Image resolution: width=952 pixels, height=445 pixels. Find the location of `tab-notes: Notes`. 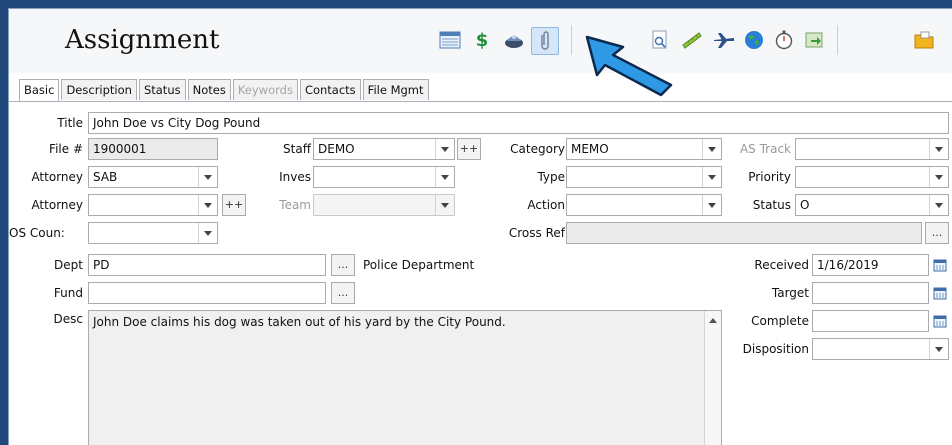

tab-notes: Notes is located at coordinates (209, 89).